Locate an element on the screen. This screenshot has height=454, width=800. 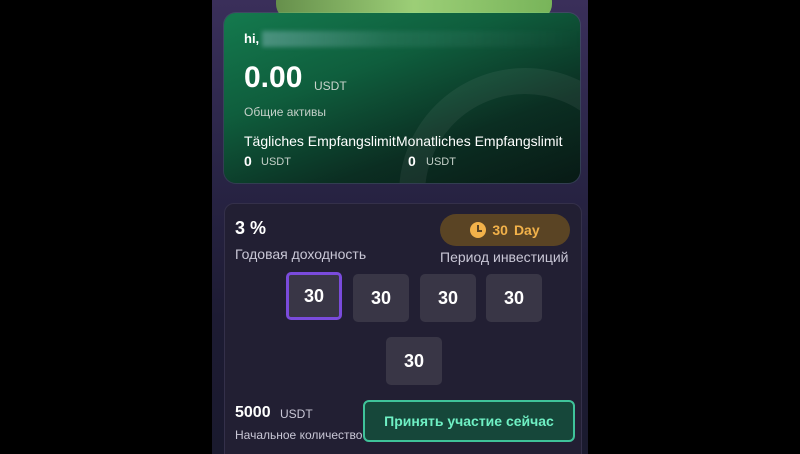
period-unit: Day is located at coordinates (526, 230).